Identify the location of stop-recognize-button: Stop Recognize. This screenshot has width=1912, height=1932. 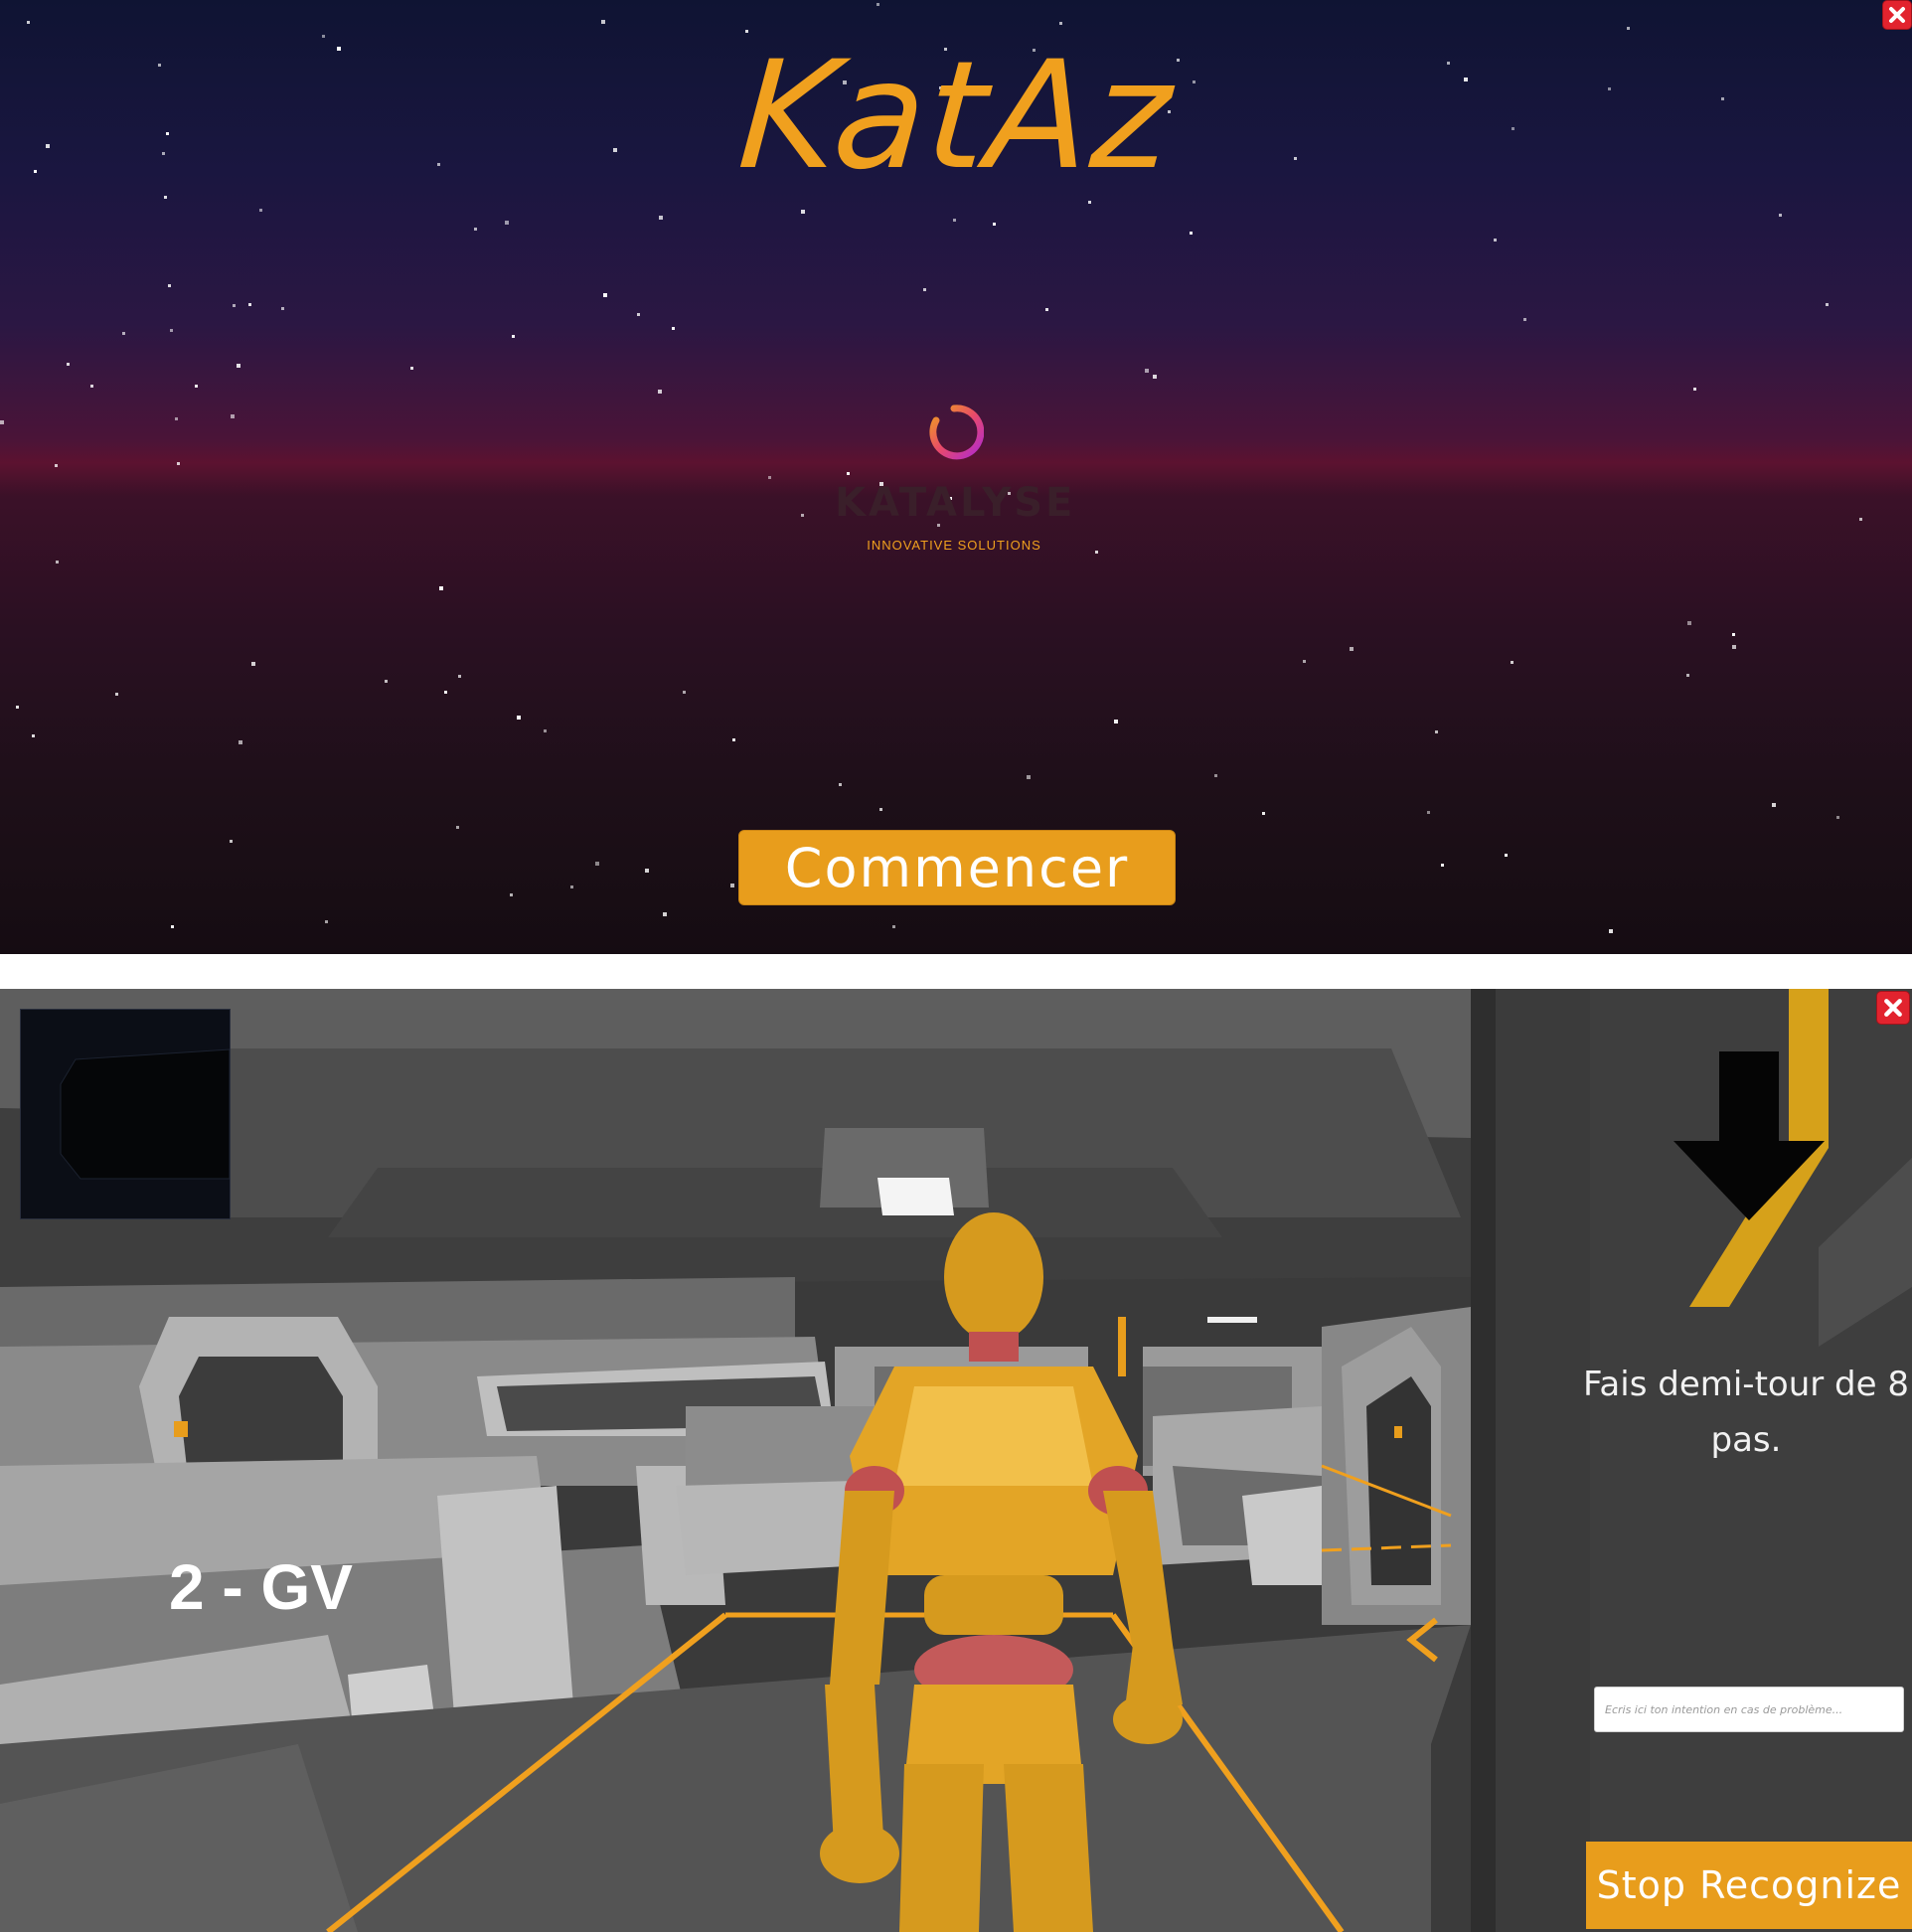
(1749, 1885).